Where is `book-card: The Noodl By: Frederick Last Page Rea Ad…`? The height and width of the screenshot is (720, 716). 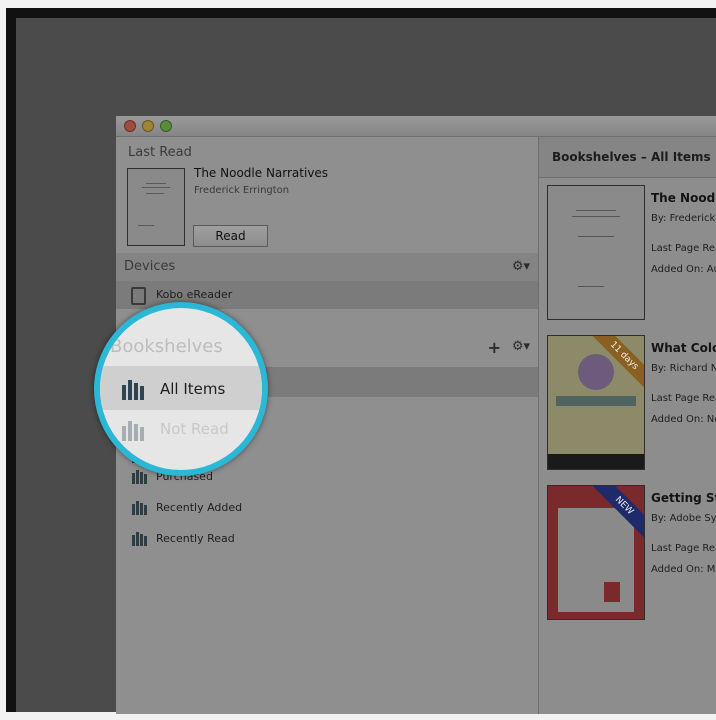
book-card: The Noodl By: Frederick Last Page Rea Ad… is located at coordinates (627, 260).